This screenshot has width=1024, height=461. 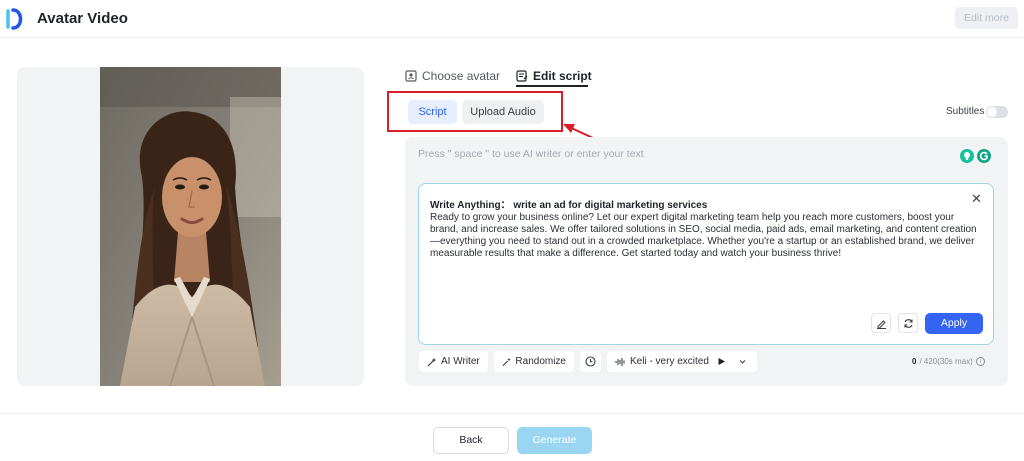 I want to click on grammarly-icon, so click(x=984, y=156).